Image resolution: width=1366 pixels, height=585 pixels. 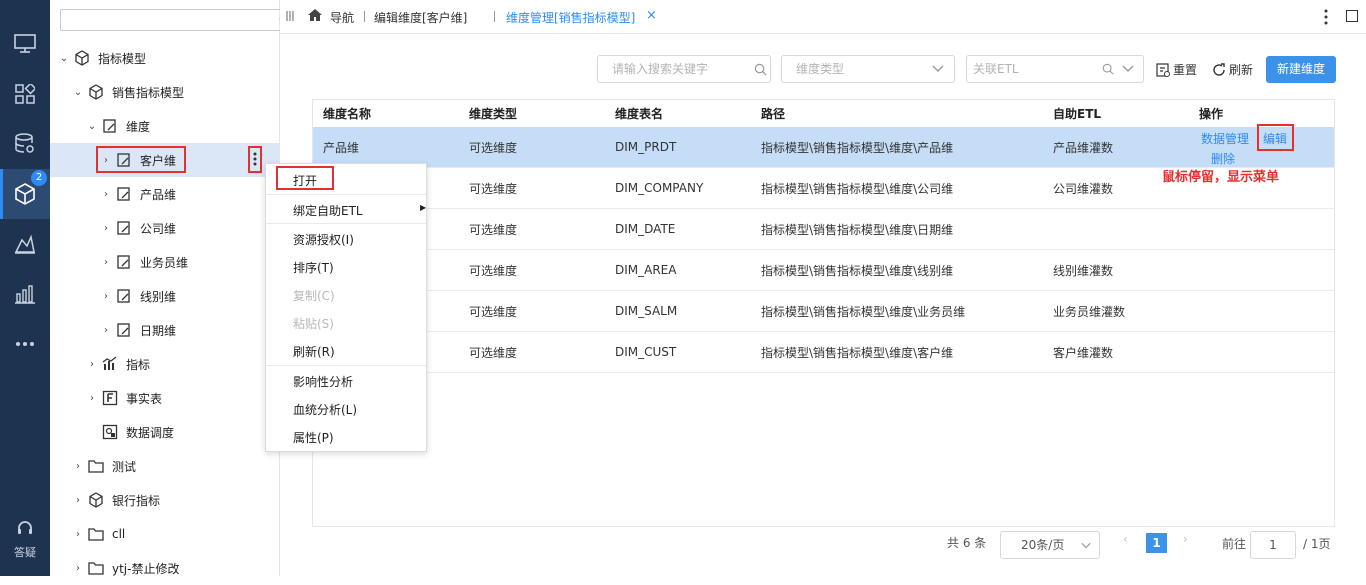 What do you see at coordinates (346, 324) in the screenshot?
I see `menu-item-paste: 粘贴(S)` at bounding box center [346, 324].